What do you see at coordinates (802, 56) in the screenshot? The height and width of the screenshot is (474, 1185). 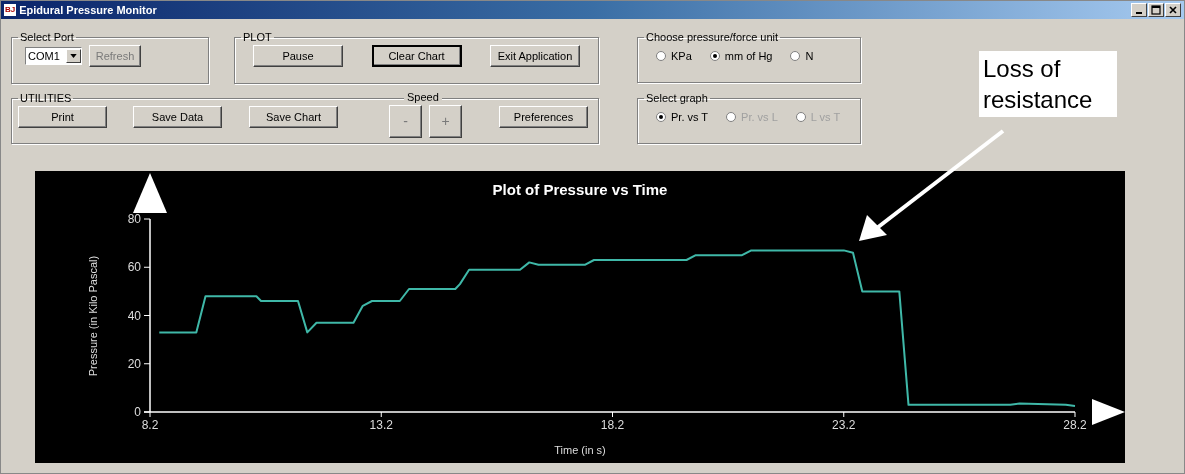 I see `unit-radio: N` at bounding box center [802, 56].